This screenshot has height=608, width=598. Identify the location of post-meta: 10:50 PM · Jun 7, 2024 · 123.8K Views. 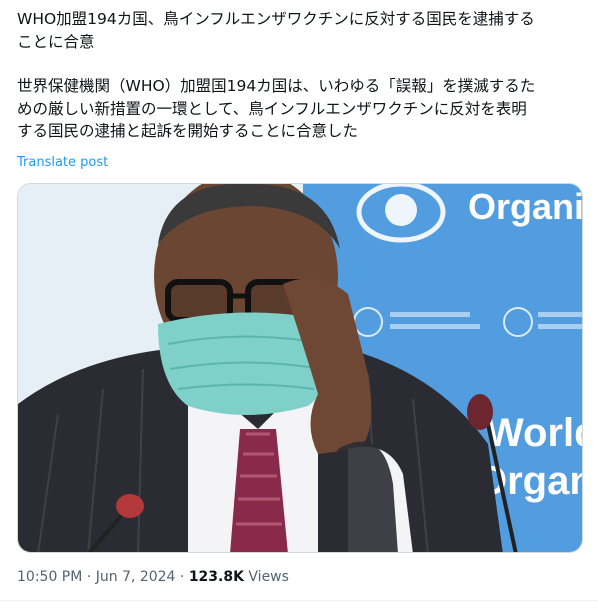
(153, 577).